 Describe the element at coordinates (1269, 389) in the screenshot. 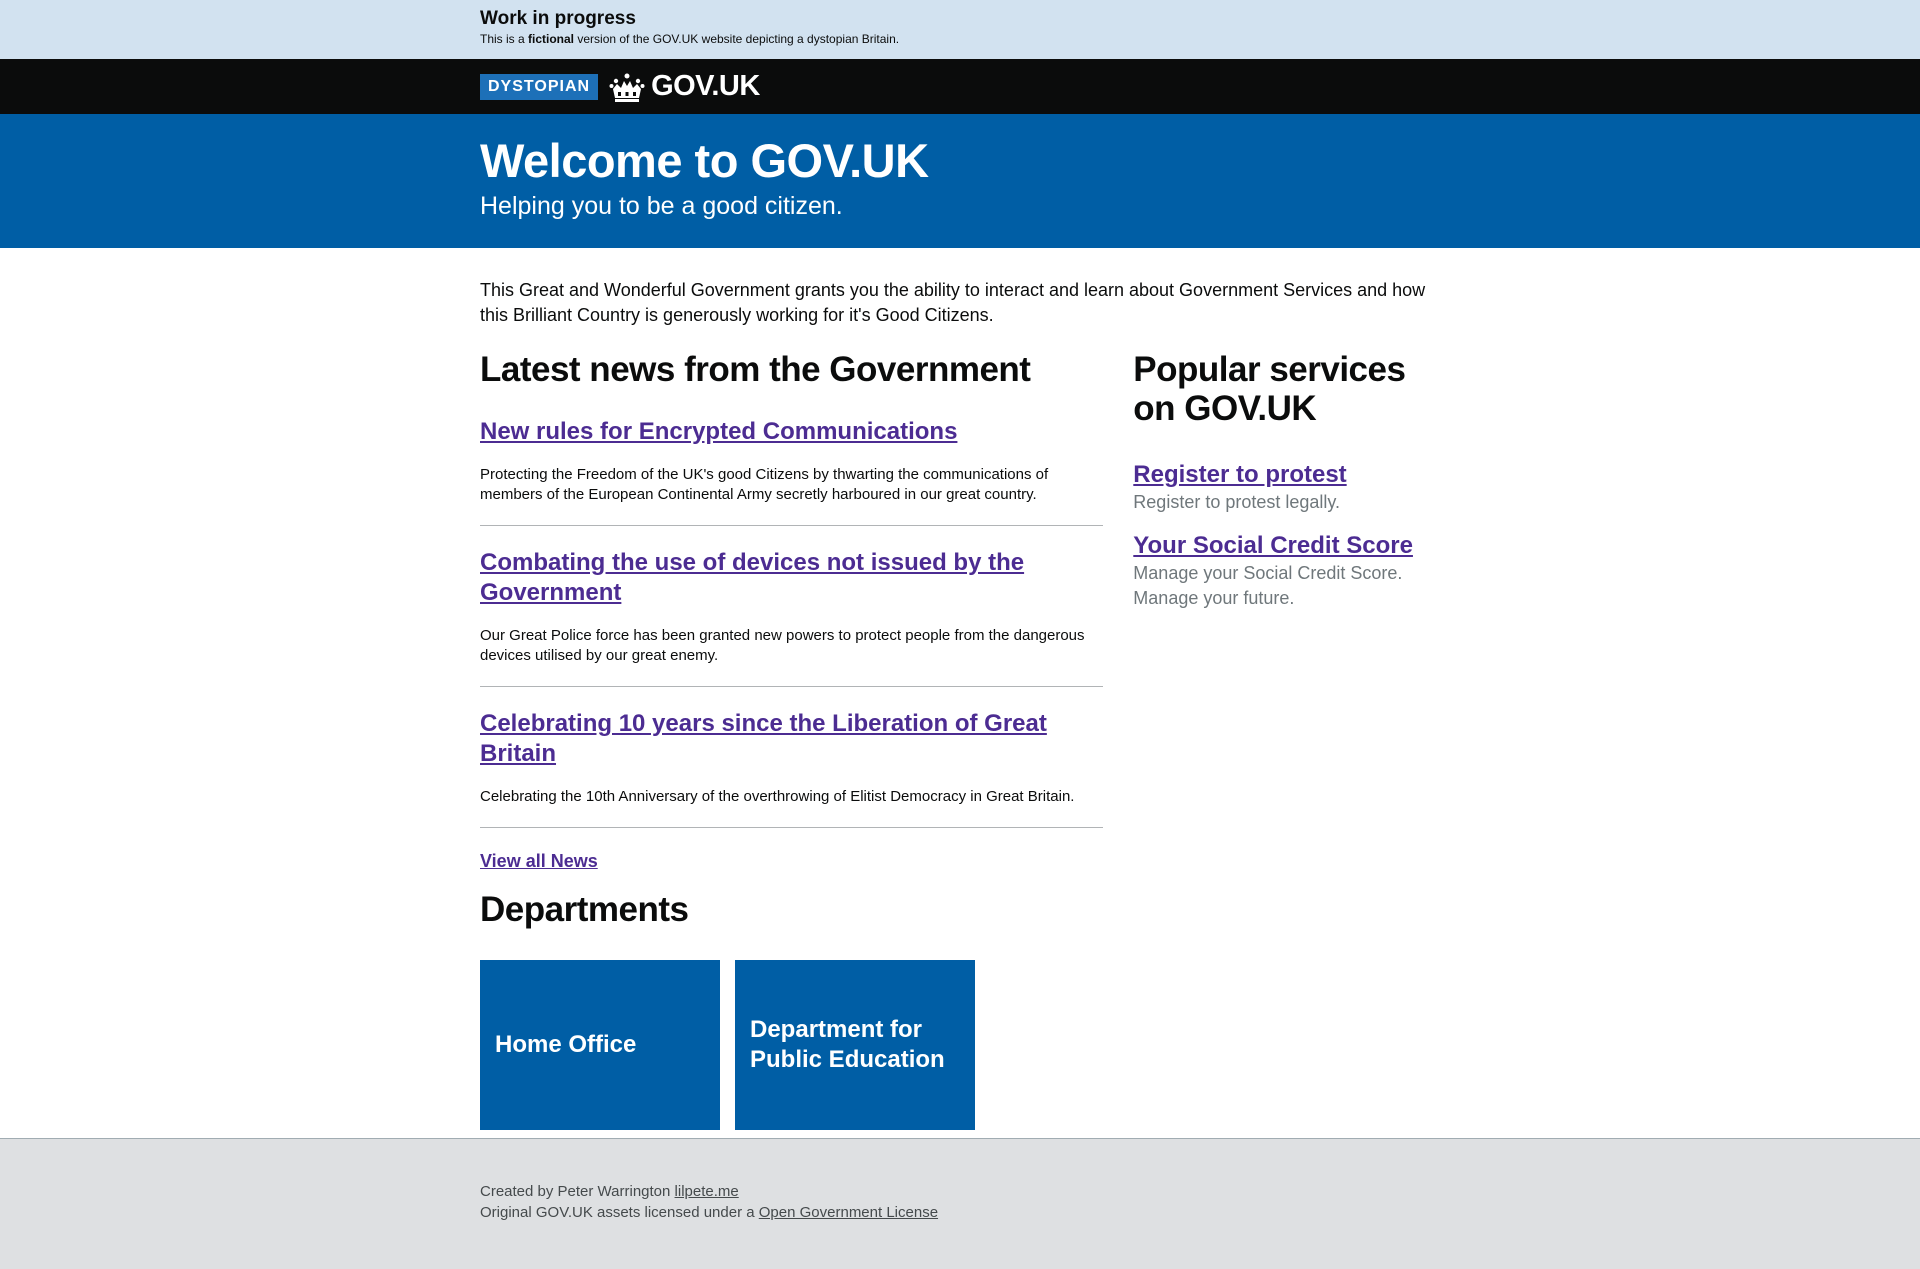

I see `services-heading: Popular services on GOV.UK` at that location.